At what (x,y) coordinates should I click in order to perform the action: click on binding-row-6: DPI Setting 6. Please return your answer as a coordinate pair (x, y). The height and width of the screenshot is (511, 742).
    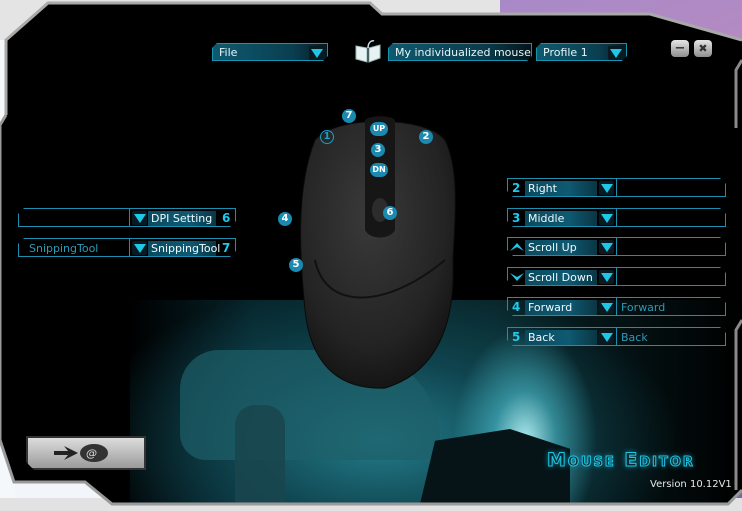
    Looking at the image, I should click on (127, 217).